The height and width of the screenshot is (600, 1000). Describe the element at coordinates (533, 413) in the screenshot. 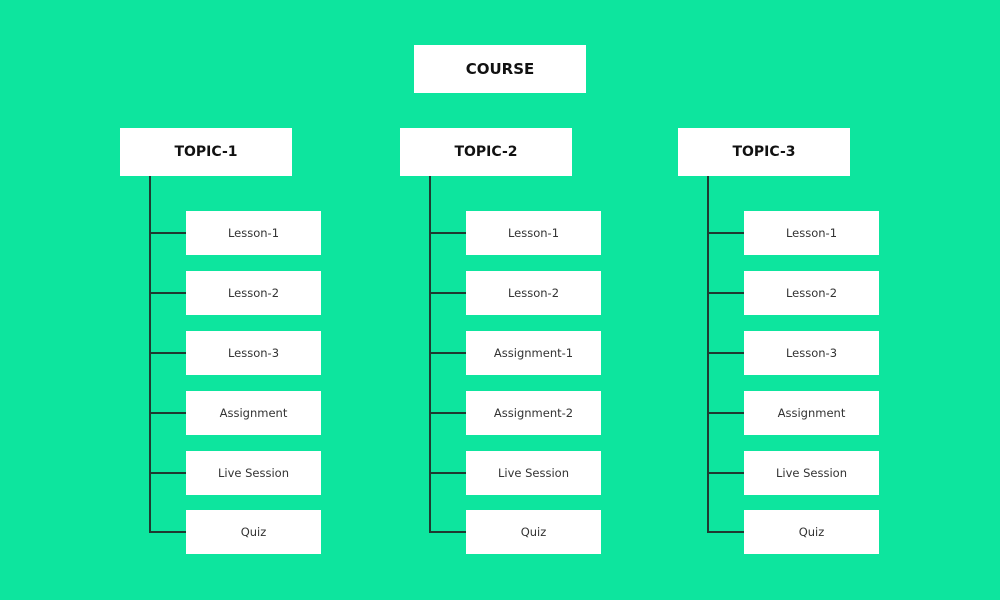

I see `item-node: Assignment-2` at that location.